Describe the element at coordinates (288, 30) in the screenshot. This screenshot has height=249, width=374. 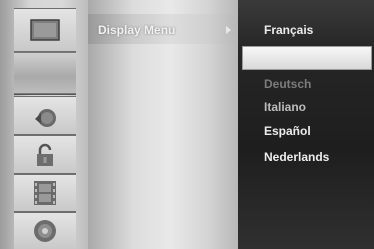
I see `language-option-francais: Français` at that location.